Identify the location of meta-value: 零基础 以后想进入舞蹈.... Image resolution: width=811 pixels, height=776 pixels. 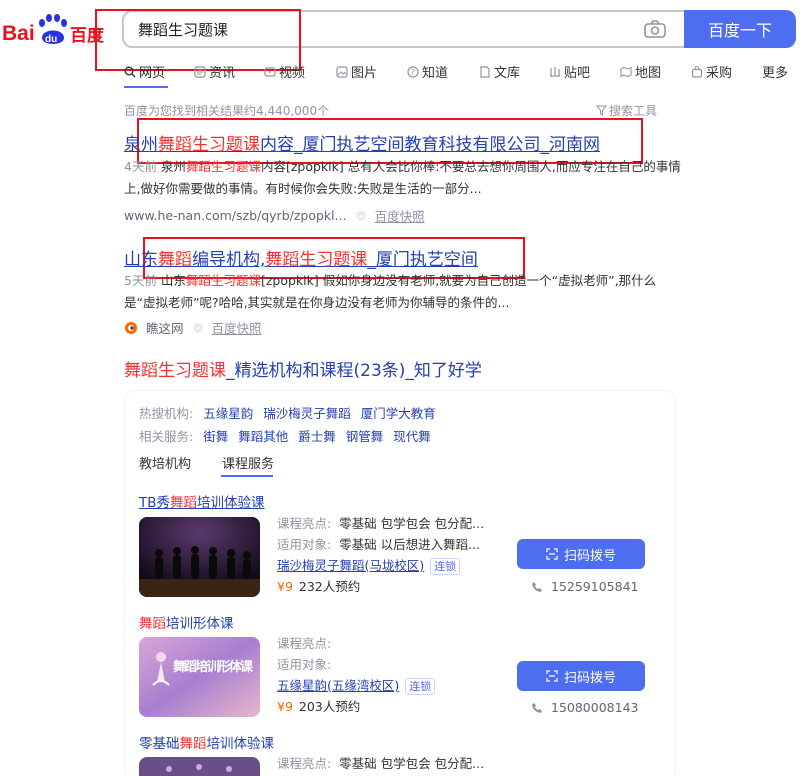
(410, 544).